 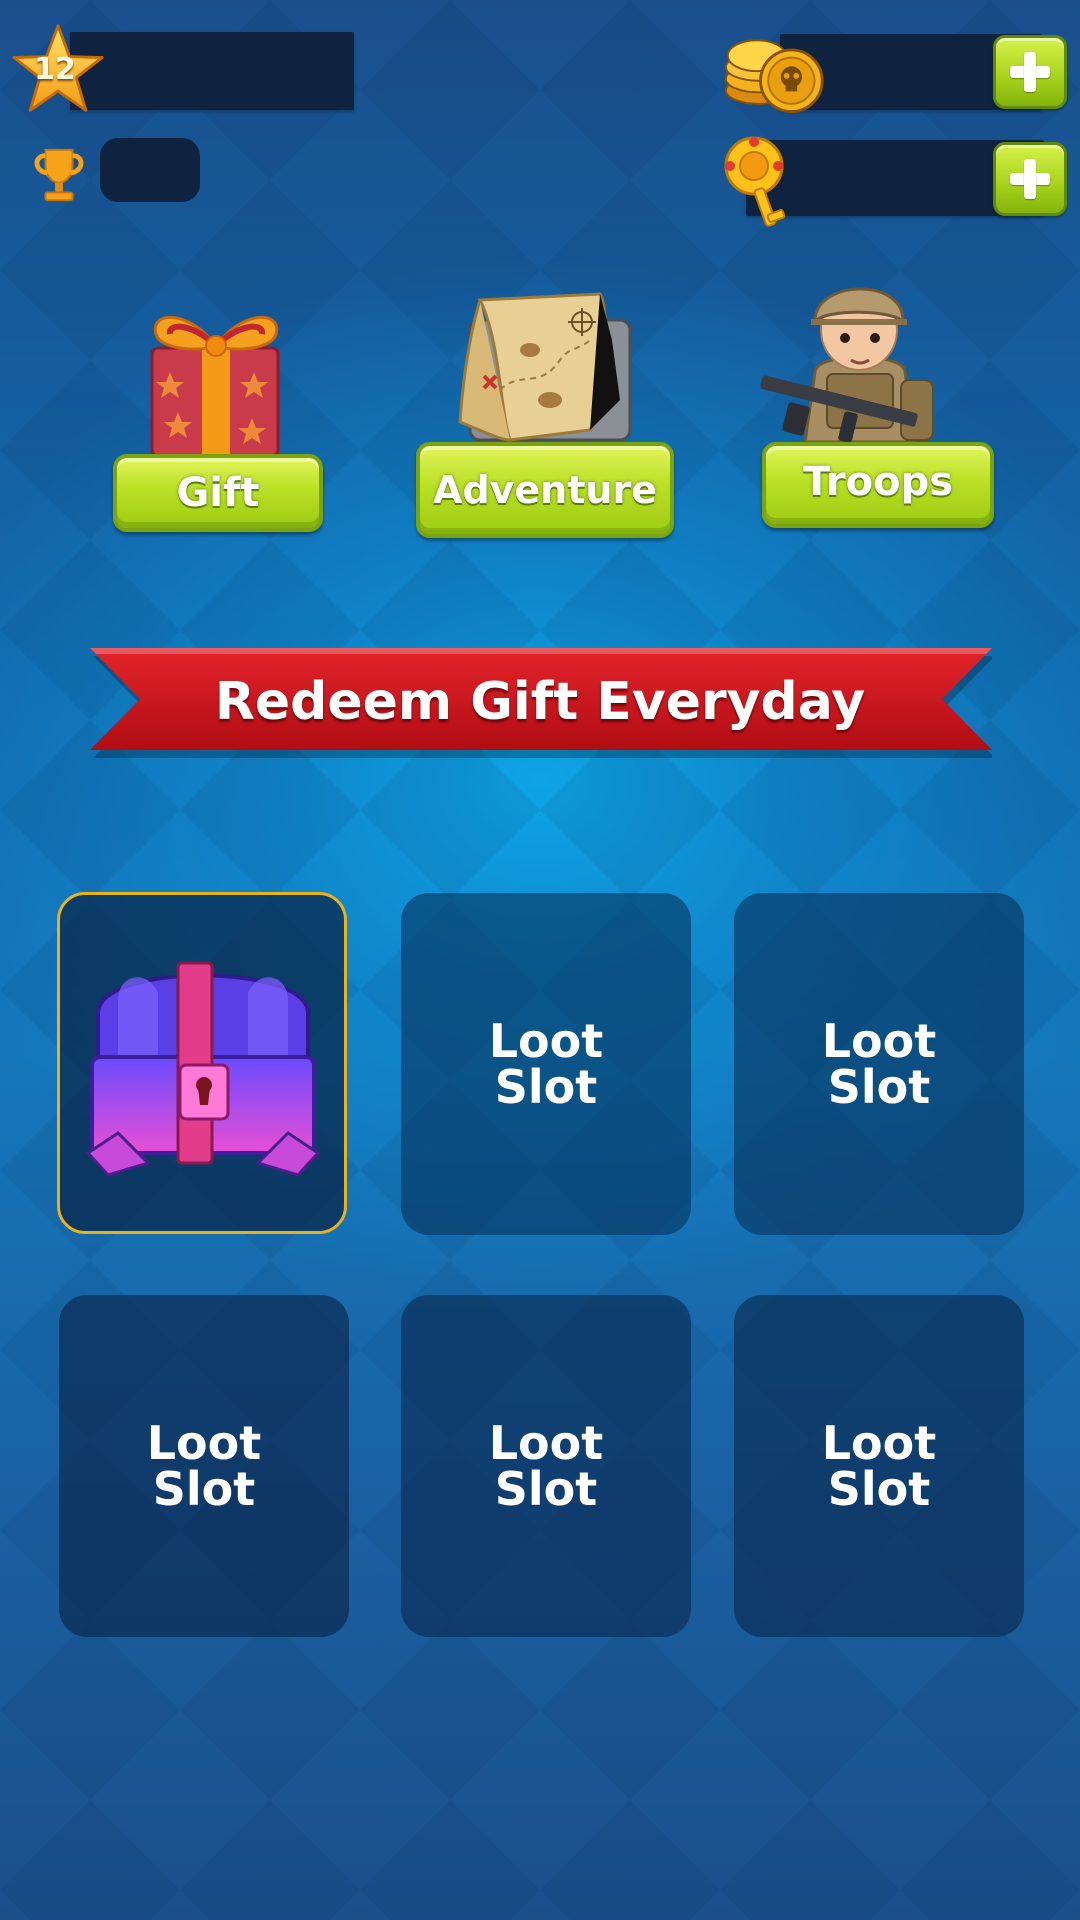 I want to click on adventure-button: Adventure, so click(x=545, y=490).